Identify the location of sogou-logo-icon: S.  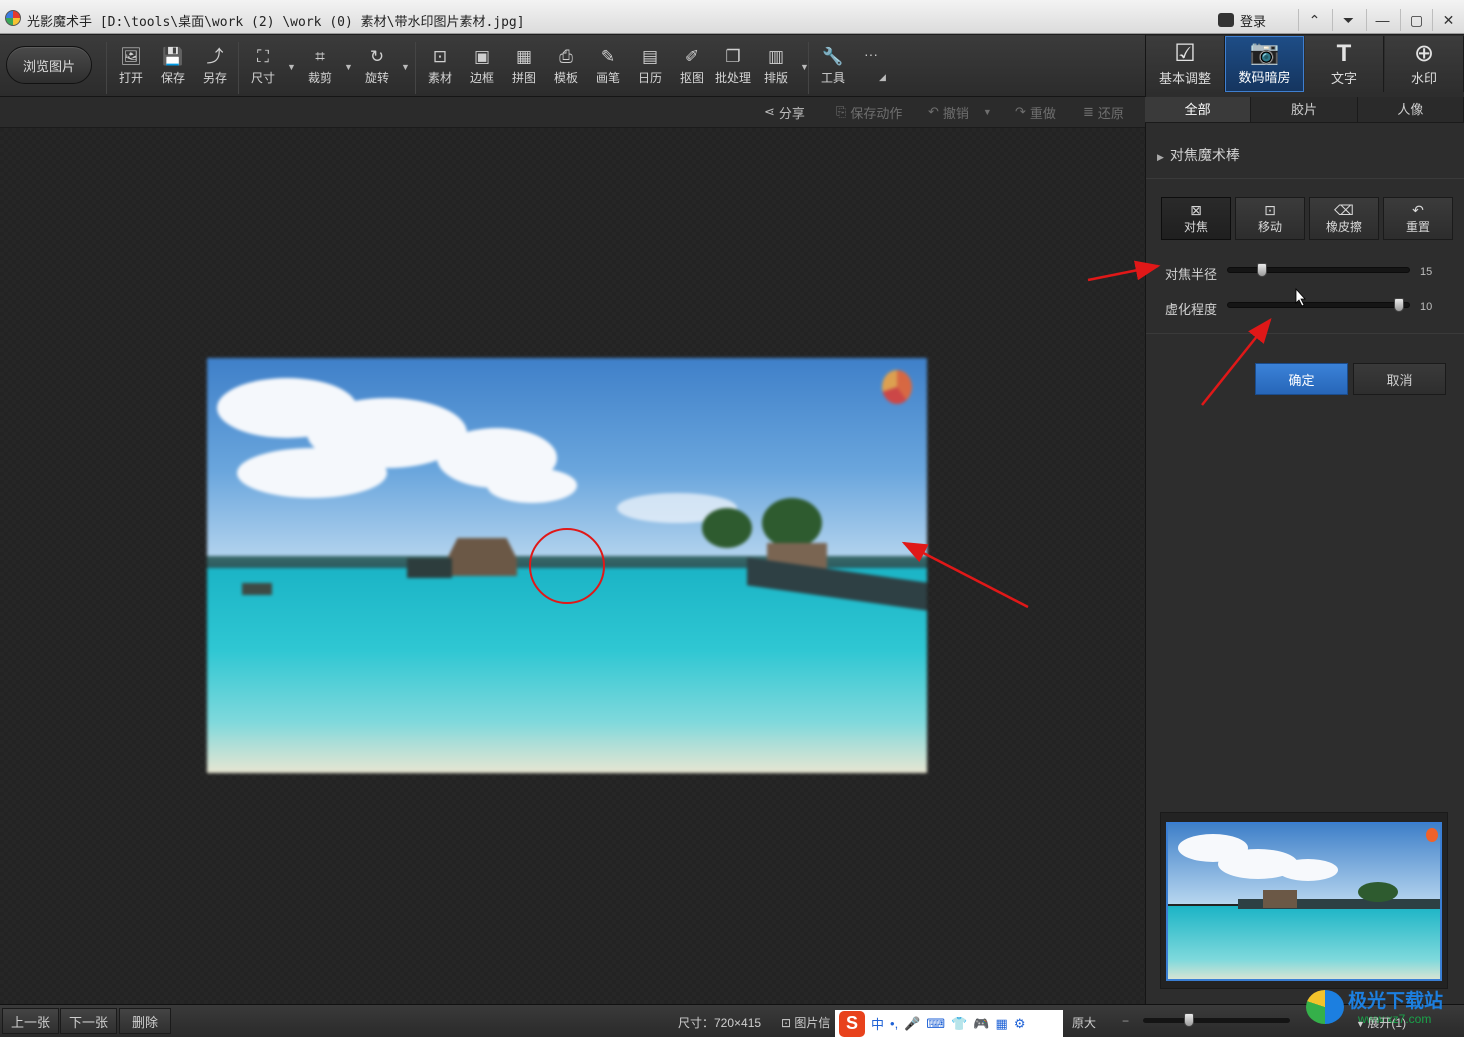
(852, 1023).